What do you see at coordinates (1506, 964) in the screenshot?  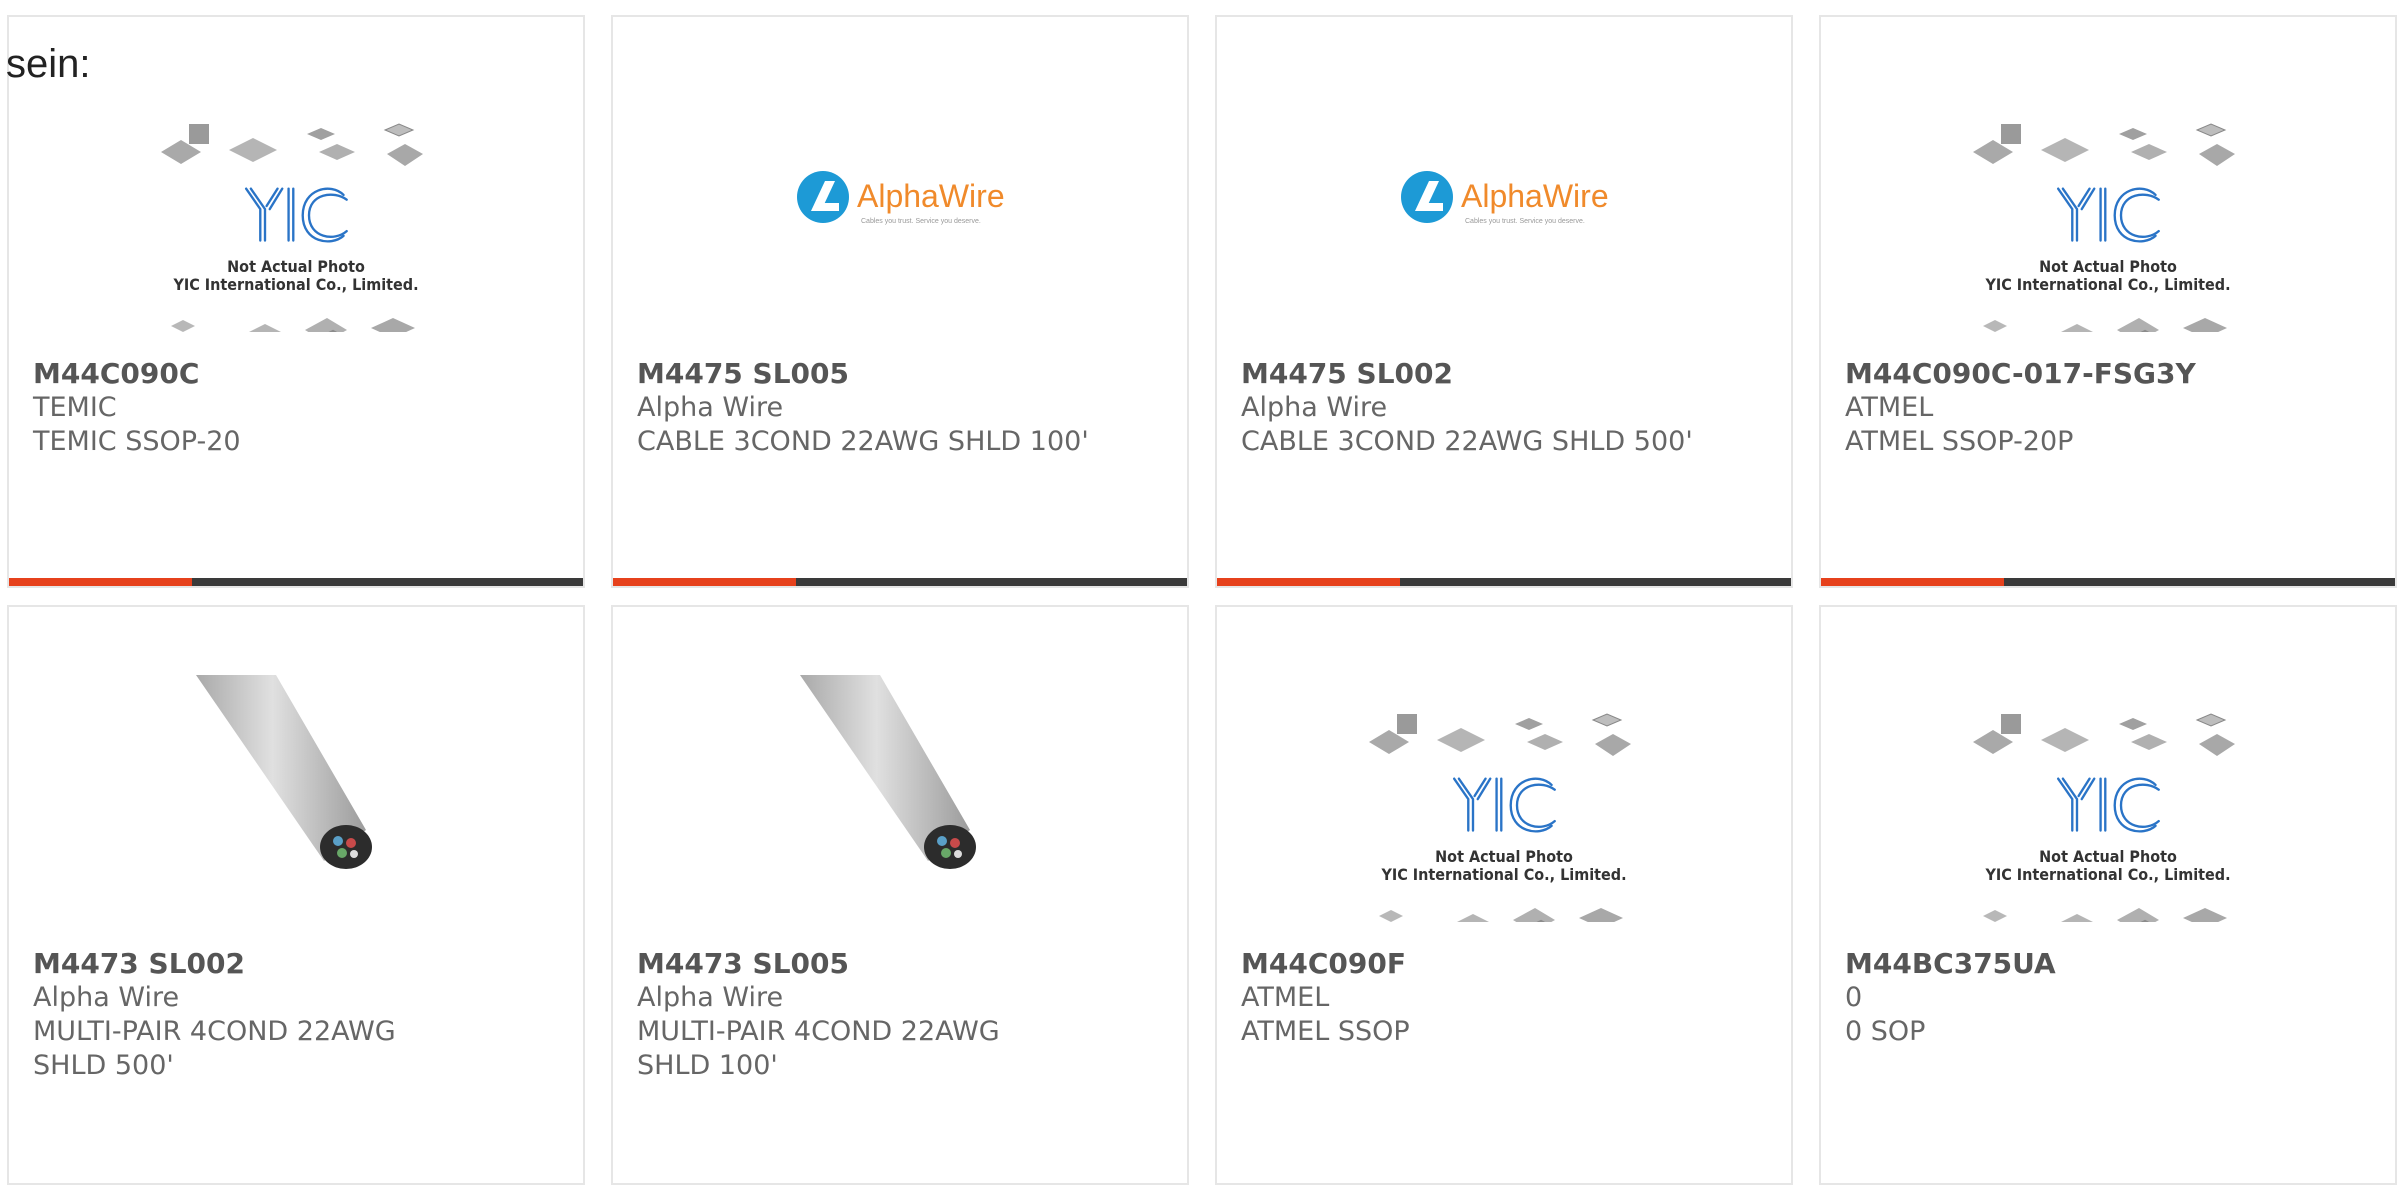 I see `part-number: M44C090F` at bounding box center [1506, 964].